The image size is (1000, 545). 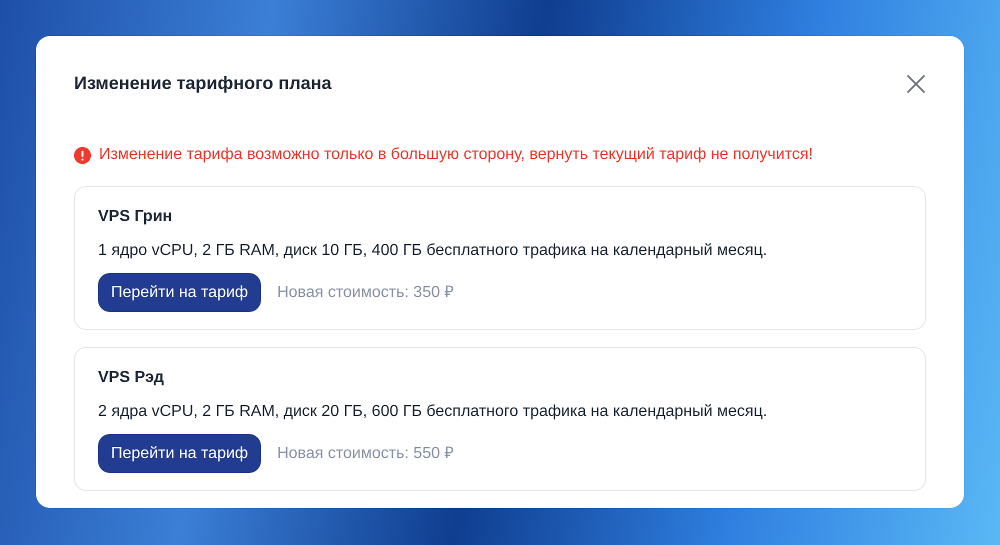 I want to click on warning-icon, so click(x=82, y=155).